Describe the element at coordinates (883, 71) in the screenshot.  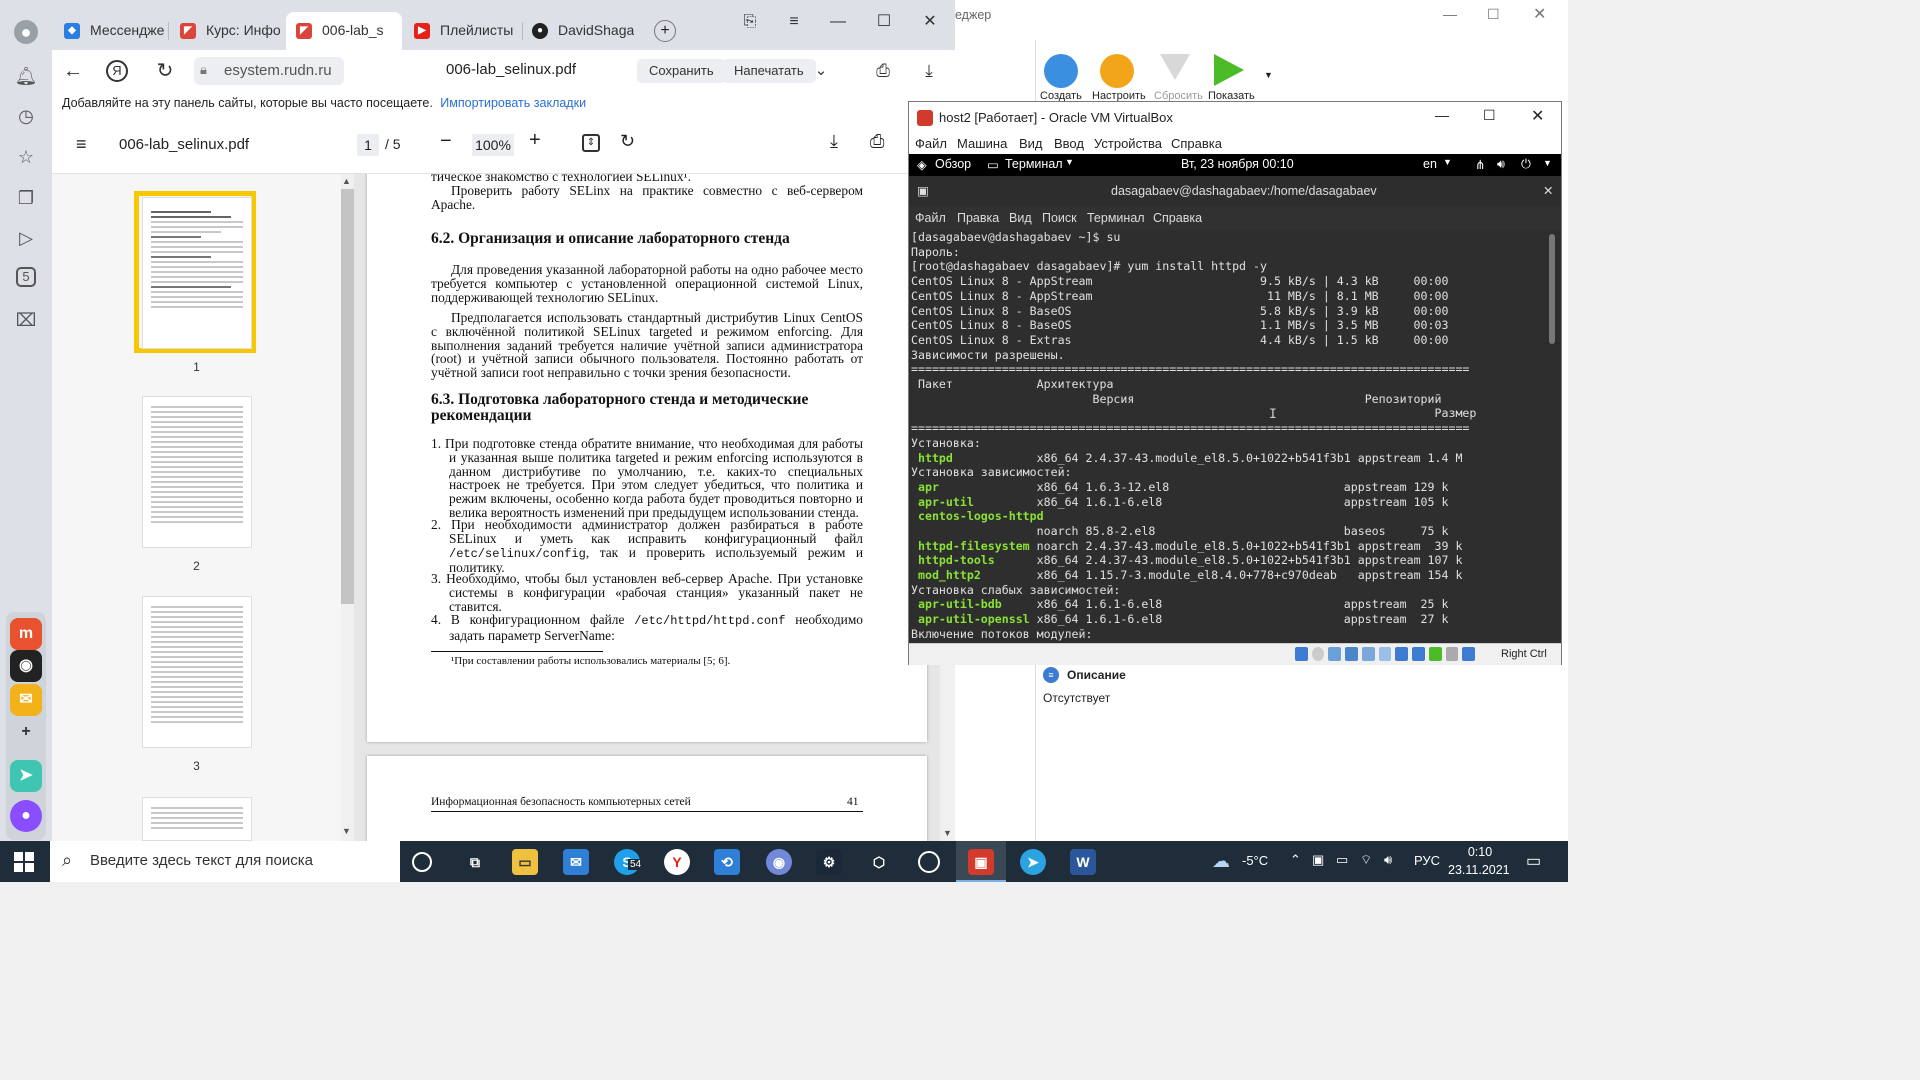
I see `collections-add-icon: ⎙` at that location.